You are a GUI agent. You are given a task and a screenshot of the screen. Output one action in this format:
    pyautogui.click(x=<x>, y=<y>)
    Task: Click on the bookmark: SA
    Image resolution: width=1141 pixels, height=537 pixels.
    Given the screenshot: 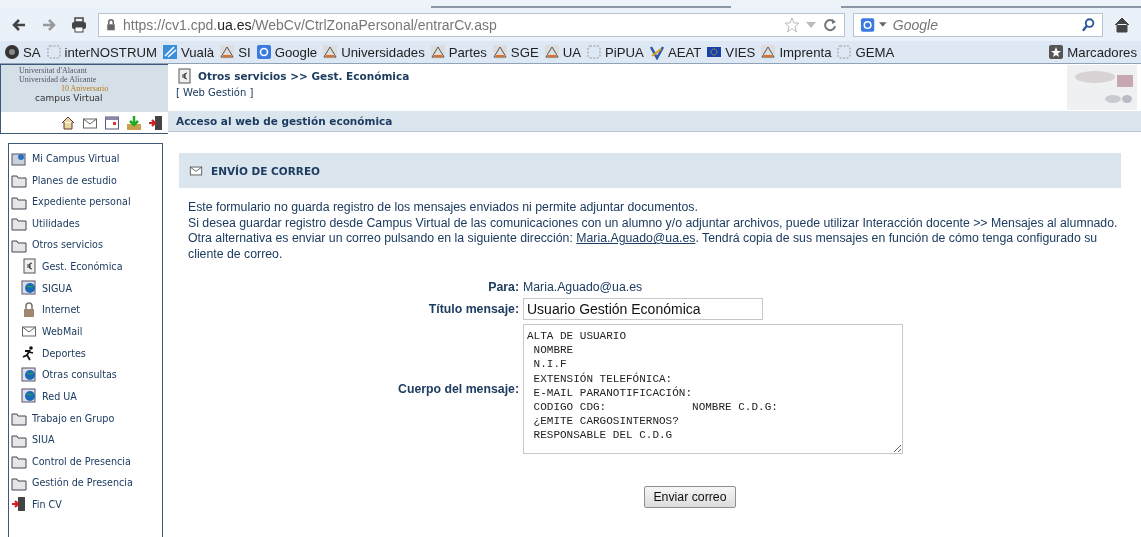 What is the action you would take?
    pyautogui.click(x=22, y=52)
    